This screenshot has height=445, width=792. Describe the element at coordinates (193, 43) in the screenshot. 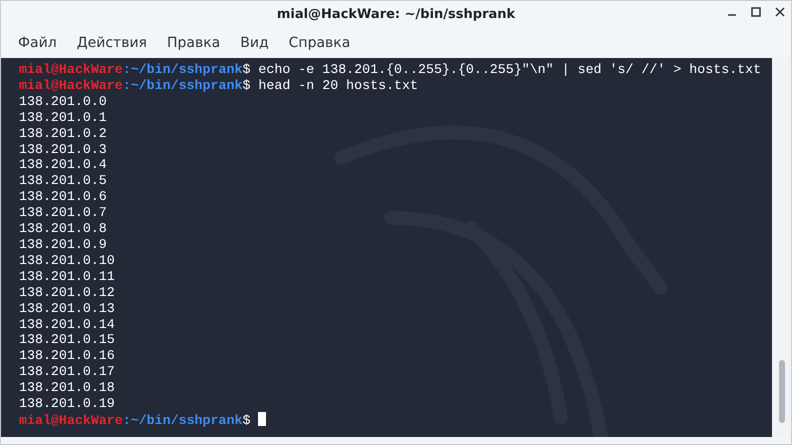

I see `menu-item: Правка` at that location.